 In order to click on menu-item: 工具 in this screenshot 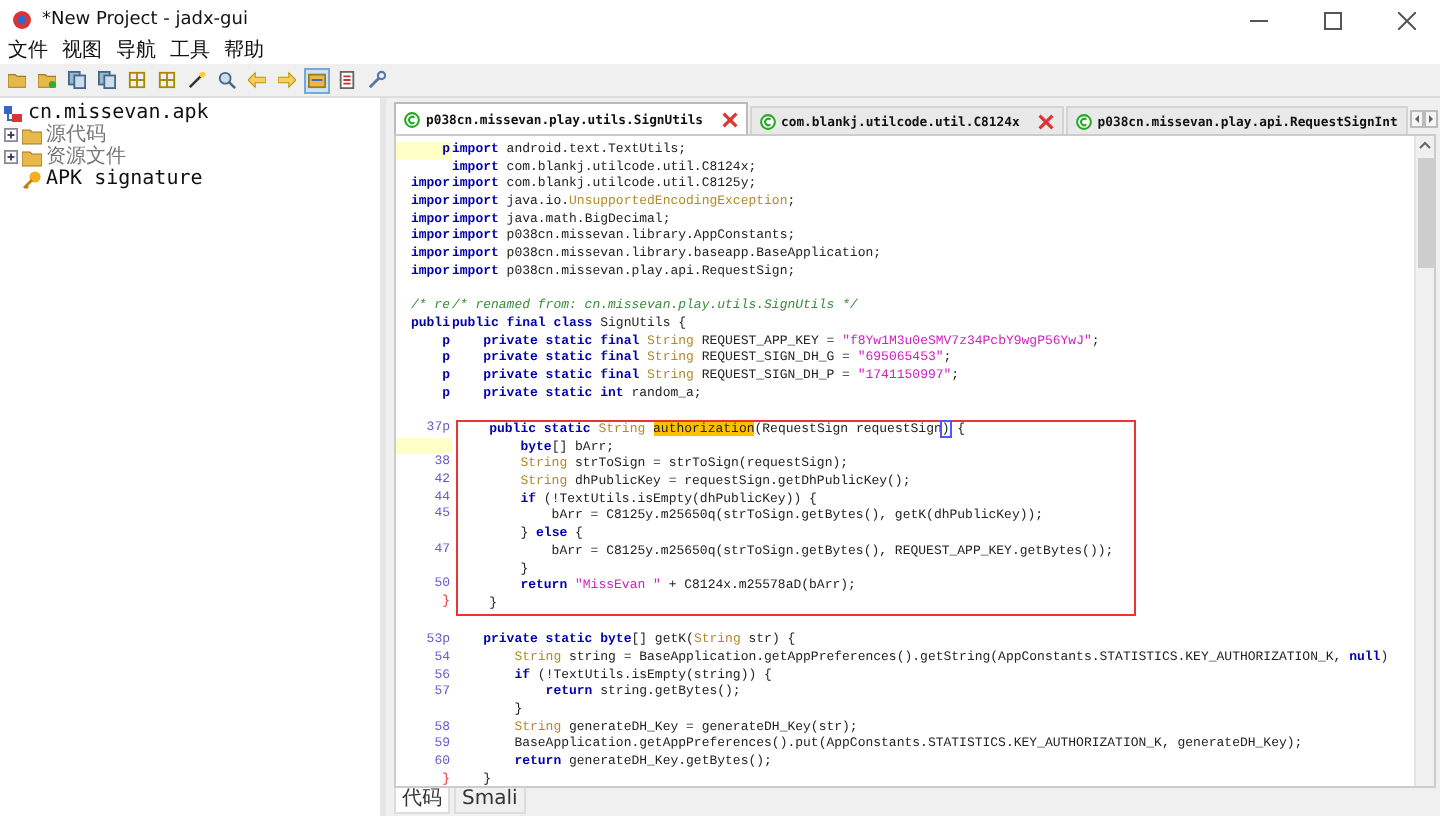, I will do `click(190, 52)`.